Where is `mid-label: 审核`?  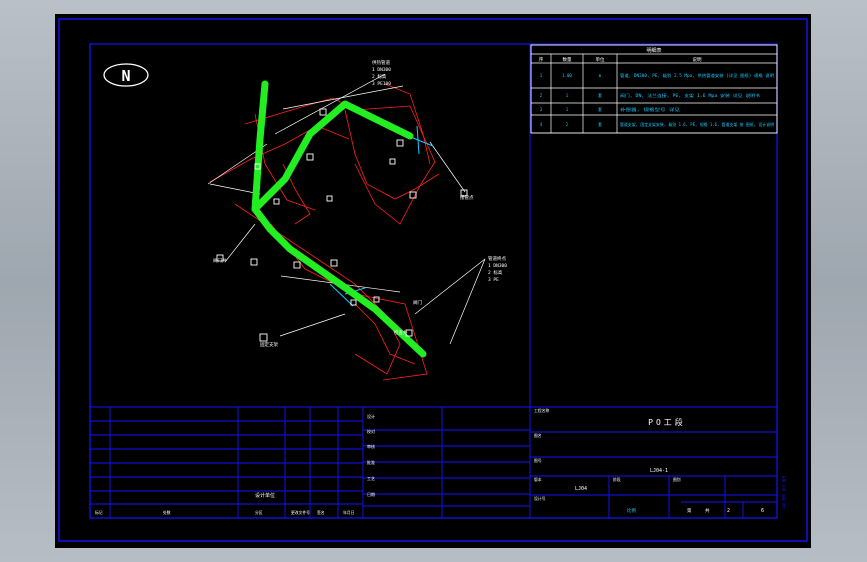
mid-label: 审核 is located at coordinates (371, 446).